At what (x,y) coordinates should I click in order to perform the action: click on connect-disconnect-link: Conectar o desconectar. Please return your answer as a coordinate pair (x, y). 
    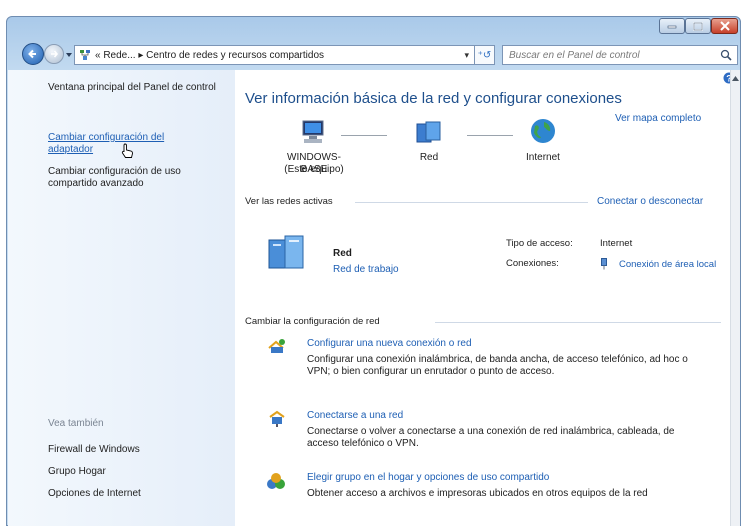
    Looking at the image, I should click on (650, 201).